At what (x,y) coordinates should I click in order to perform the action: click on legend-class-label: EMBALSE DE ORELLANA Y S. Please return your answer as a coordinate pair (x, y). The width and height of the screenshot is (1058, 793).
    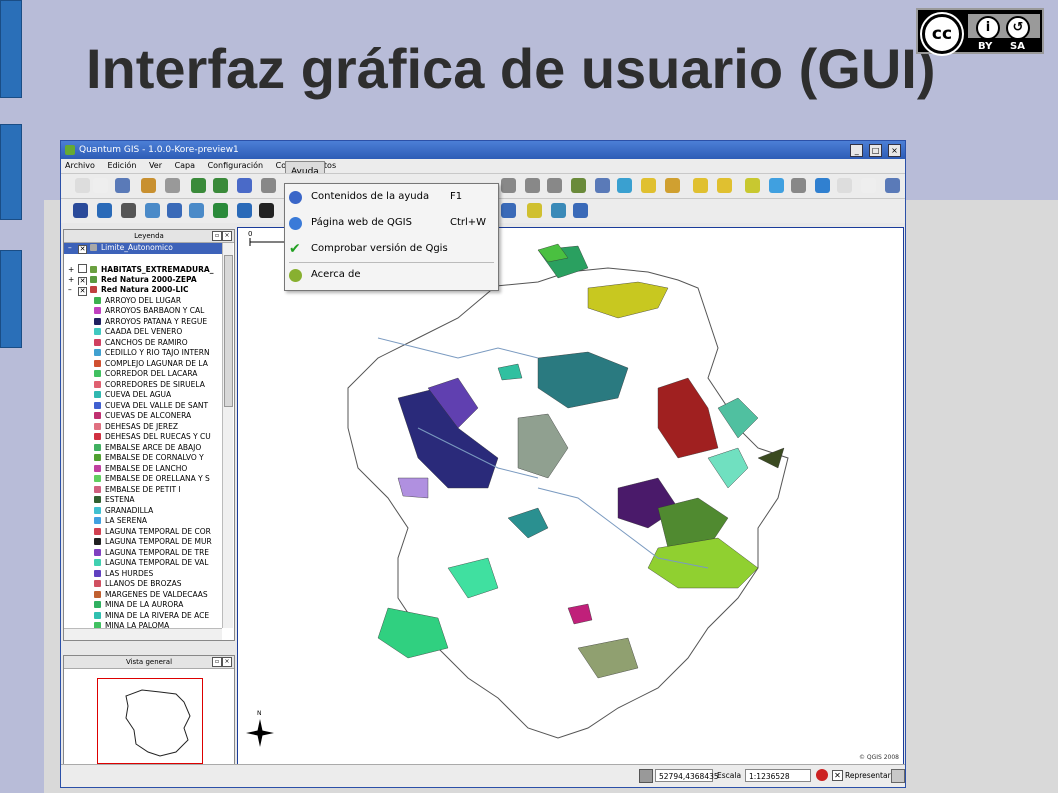
    Looking at the image, I should click on (157, 478).